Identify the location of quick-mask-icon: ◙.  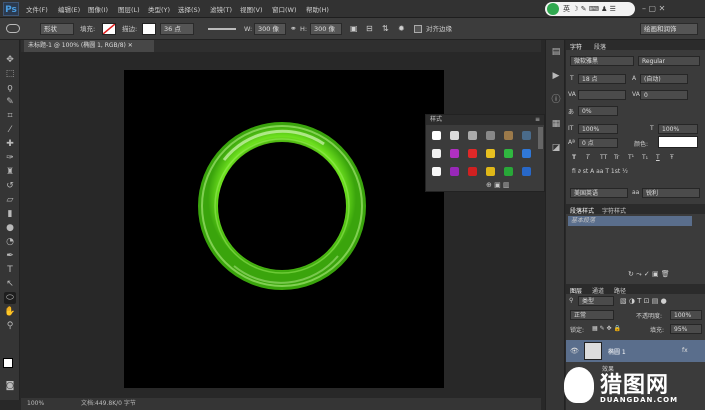
(10, 386).